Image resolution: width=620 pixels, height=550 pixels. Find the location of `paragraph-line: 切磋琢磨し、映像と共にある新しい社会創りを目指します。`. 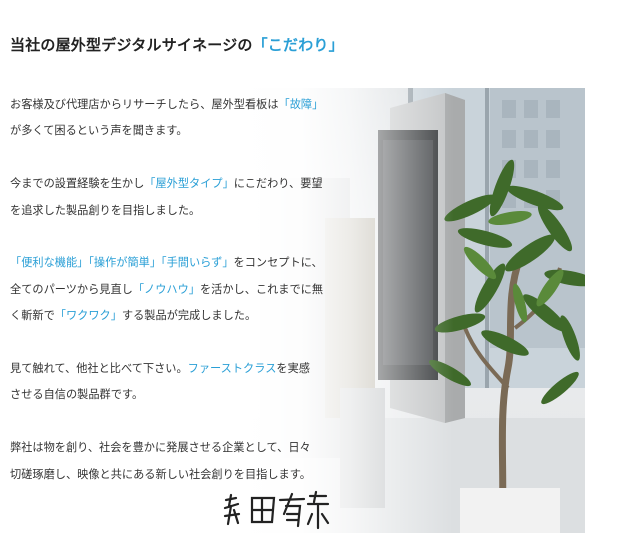

paragraph-line: 切磋琢磨し、映像と共にある新しい社会創りを目指します。 is located at coordinates (180, 475).